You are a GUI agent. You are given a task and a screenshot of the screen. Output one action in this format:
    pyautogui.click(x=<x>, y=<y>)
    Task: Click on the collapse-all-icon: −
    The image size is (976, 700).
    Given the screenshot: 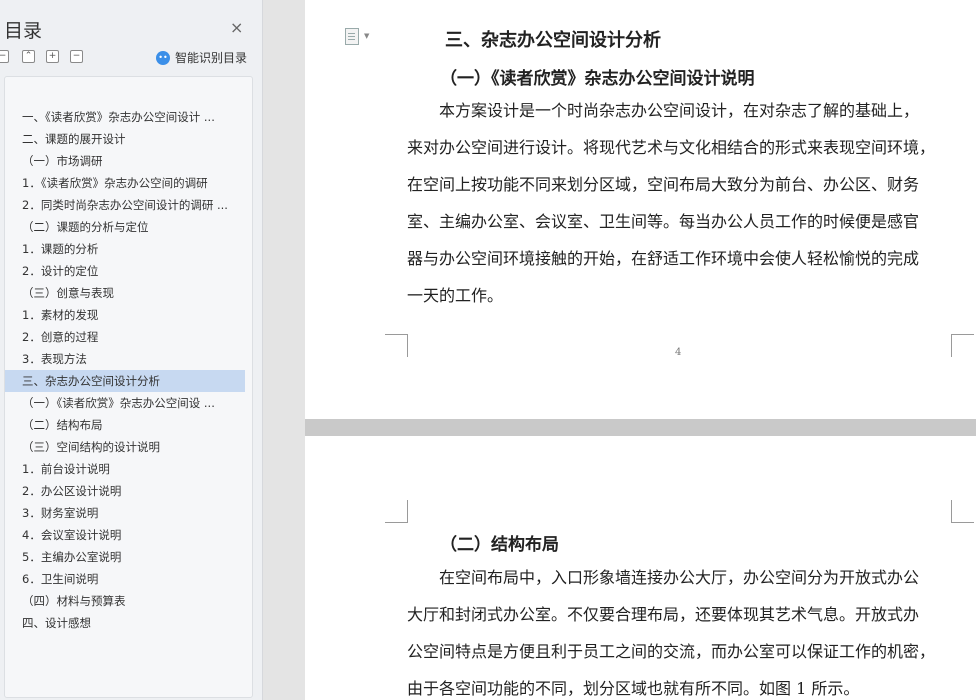 What is the action you would take?
    pyautogui.click(x=4, y=56)
    